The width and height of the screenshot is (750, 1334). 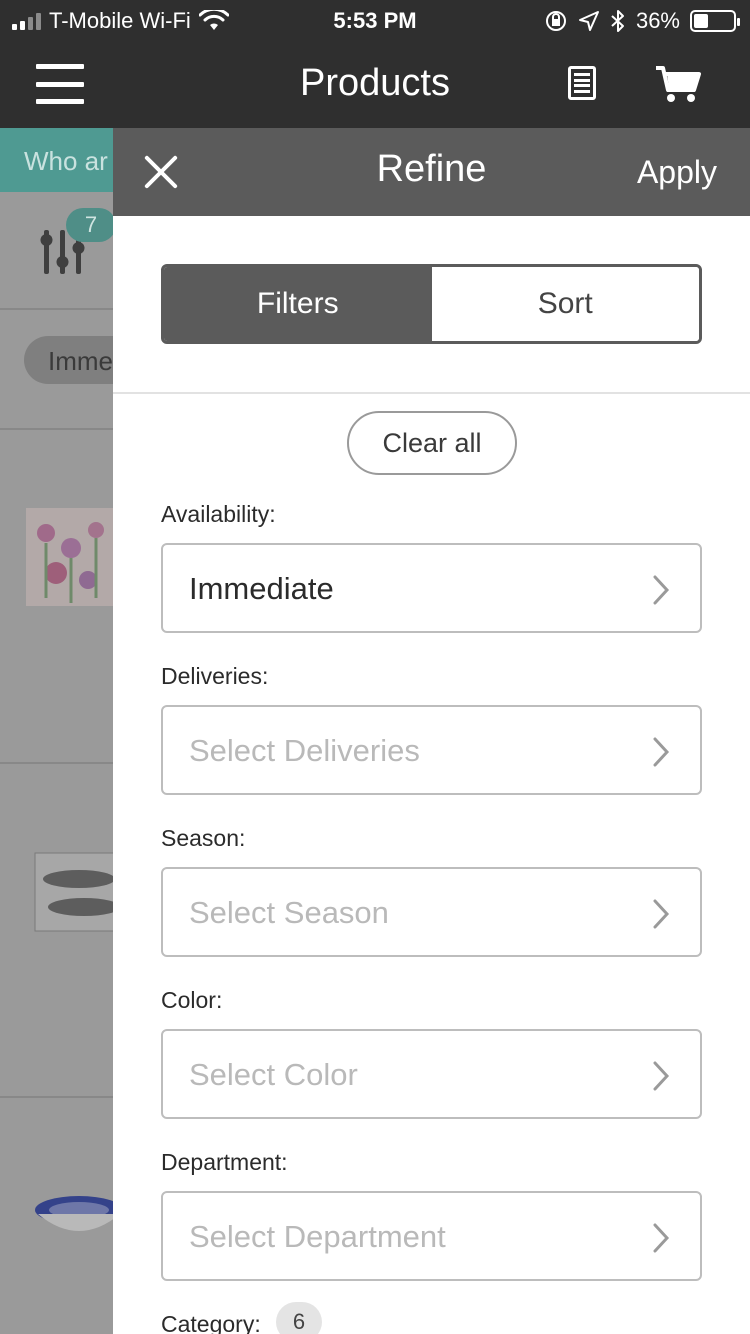 What do you see at coordinates (224, 1162) in the screenshot?
I see `department-label: Department:` at bounding box center [224, 1162].